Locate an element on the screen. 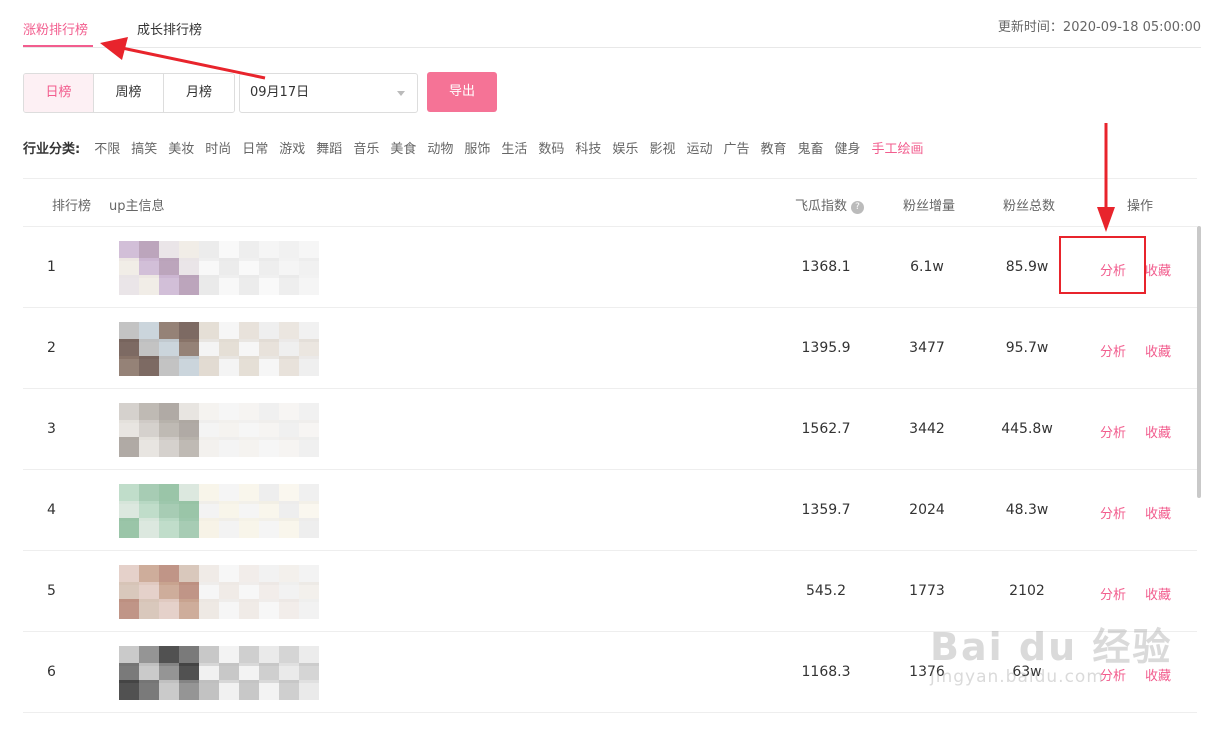 The image size is (1209, 739). column-index-label: 飞瓜指数 is located at coordinates (821, 206).